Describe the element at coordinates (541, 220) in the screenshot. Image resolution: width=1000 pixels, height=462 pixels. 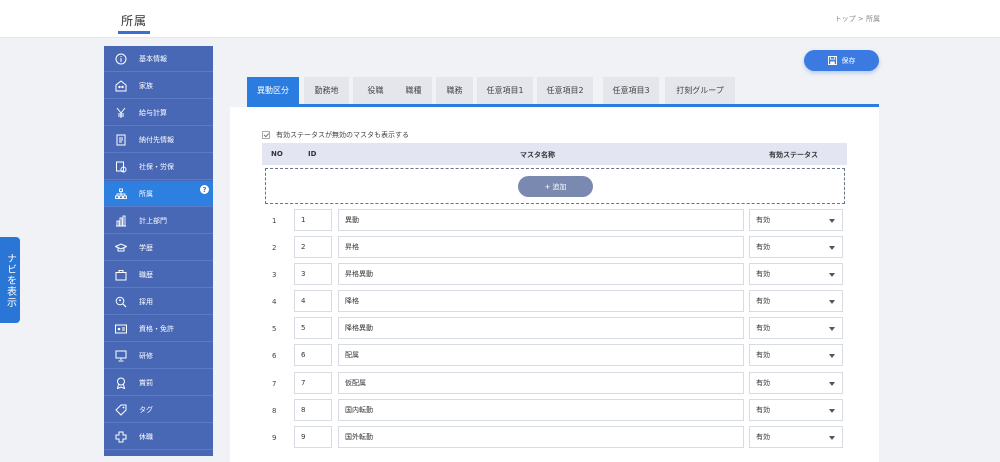
I see `name-field: 異動` at that location.